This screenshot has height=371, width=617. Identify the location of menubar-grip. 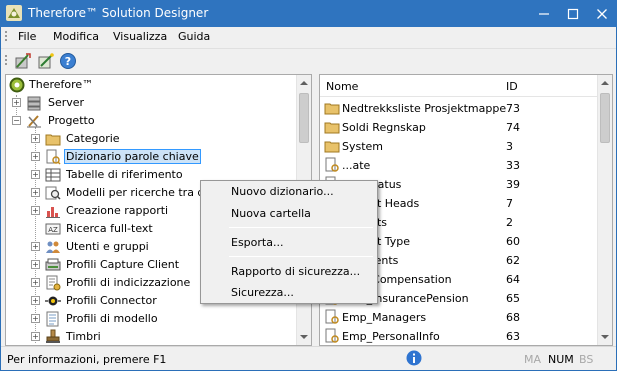
(6, 37).